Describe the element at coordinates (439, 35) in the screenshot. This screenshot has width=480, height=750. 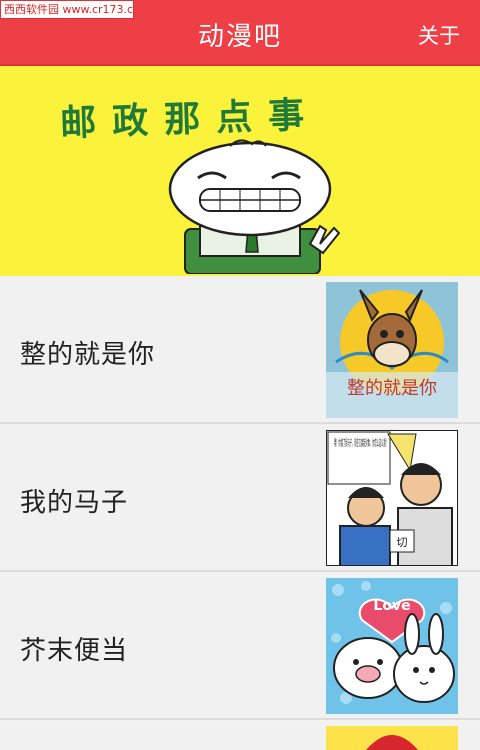
I see `about-button: 关于` at that location.